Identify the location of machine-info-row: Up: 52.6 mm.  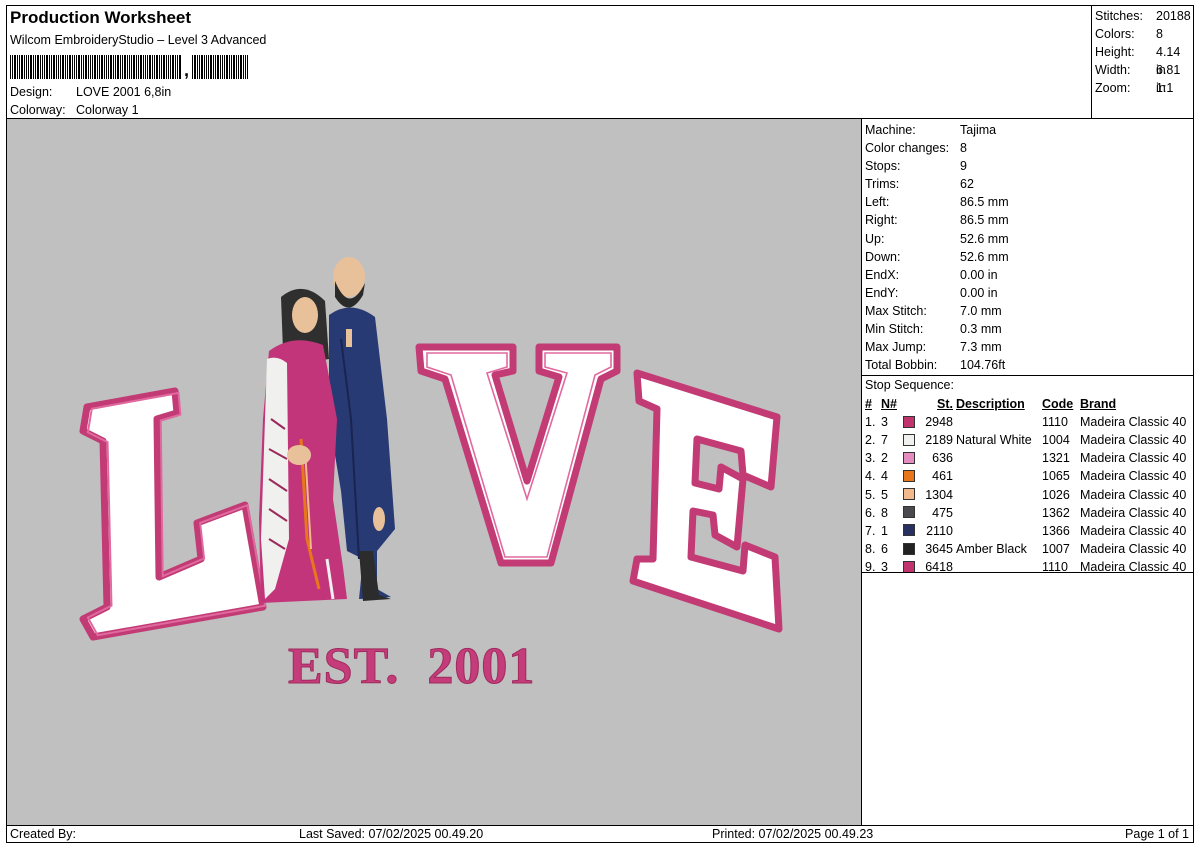
(937, 239).